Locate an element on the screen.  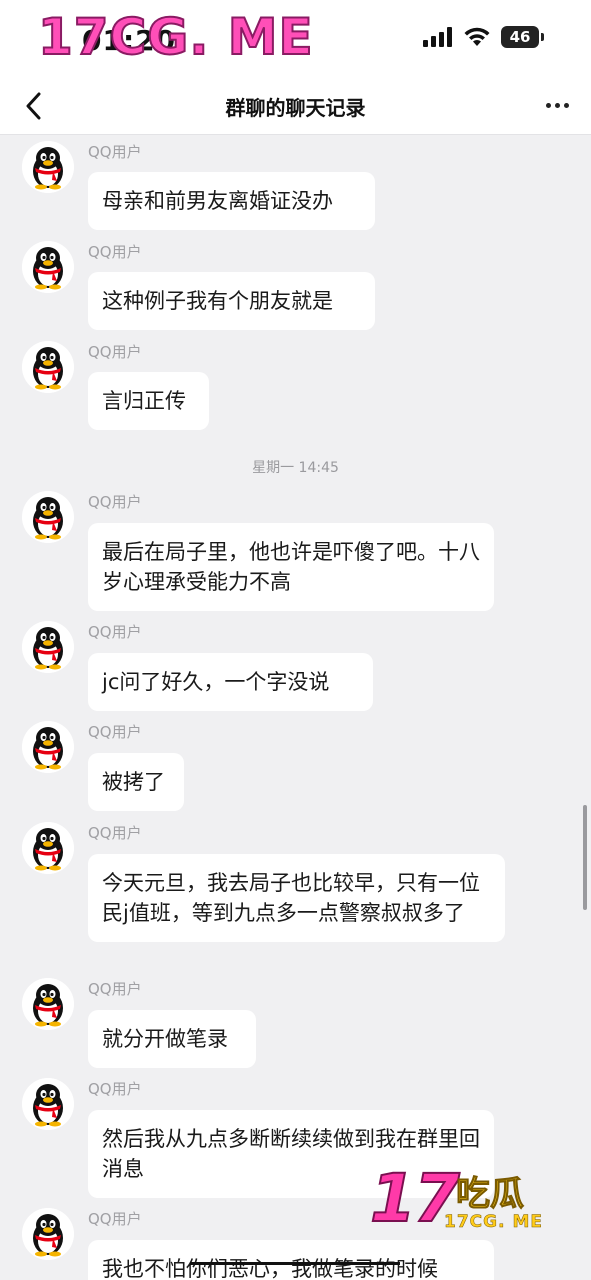
battery-level: 46 is located at coordinates (520, 37).